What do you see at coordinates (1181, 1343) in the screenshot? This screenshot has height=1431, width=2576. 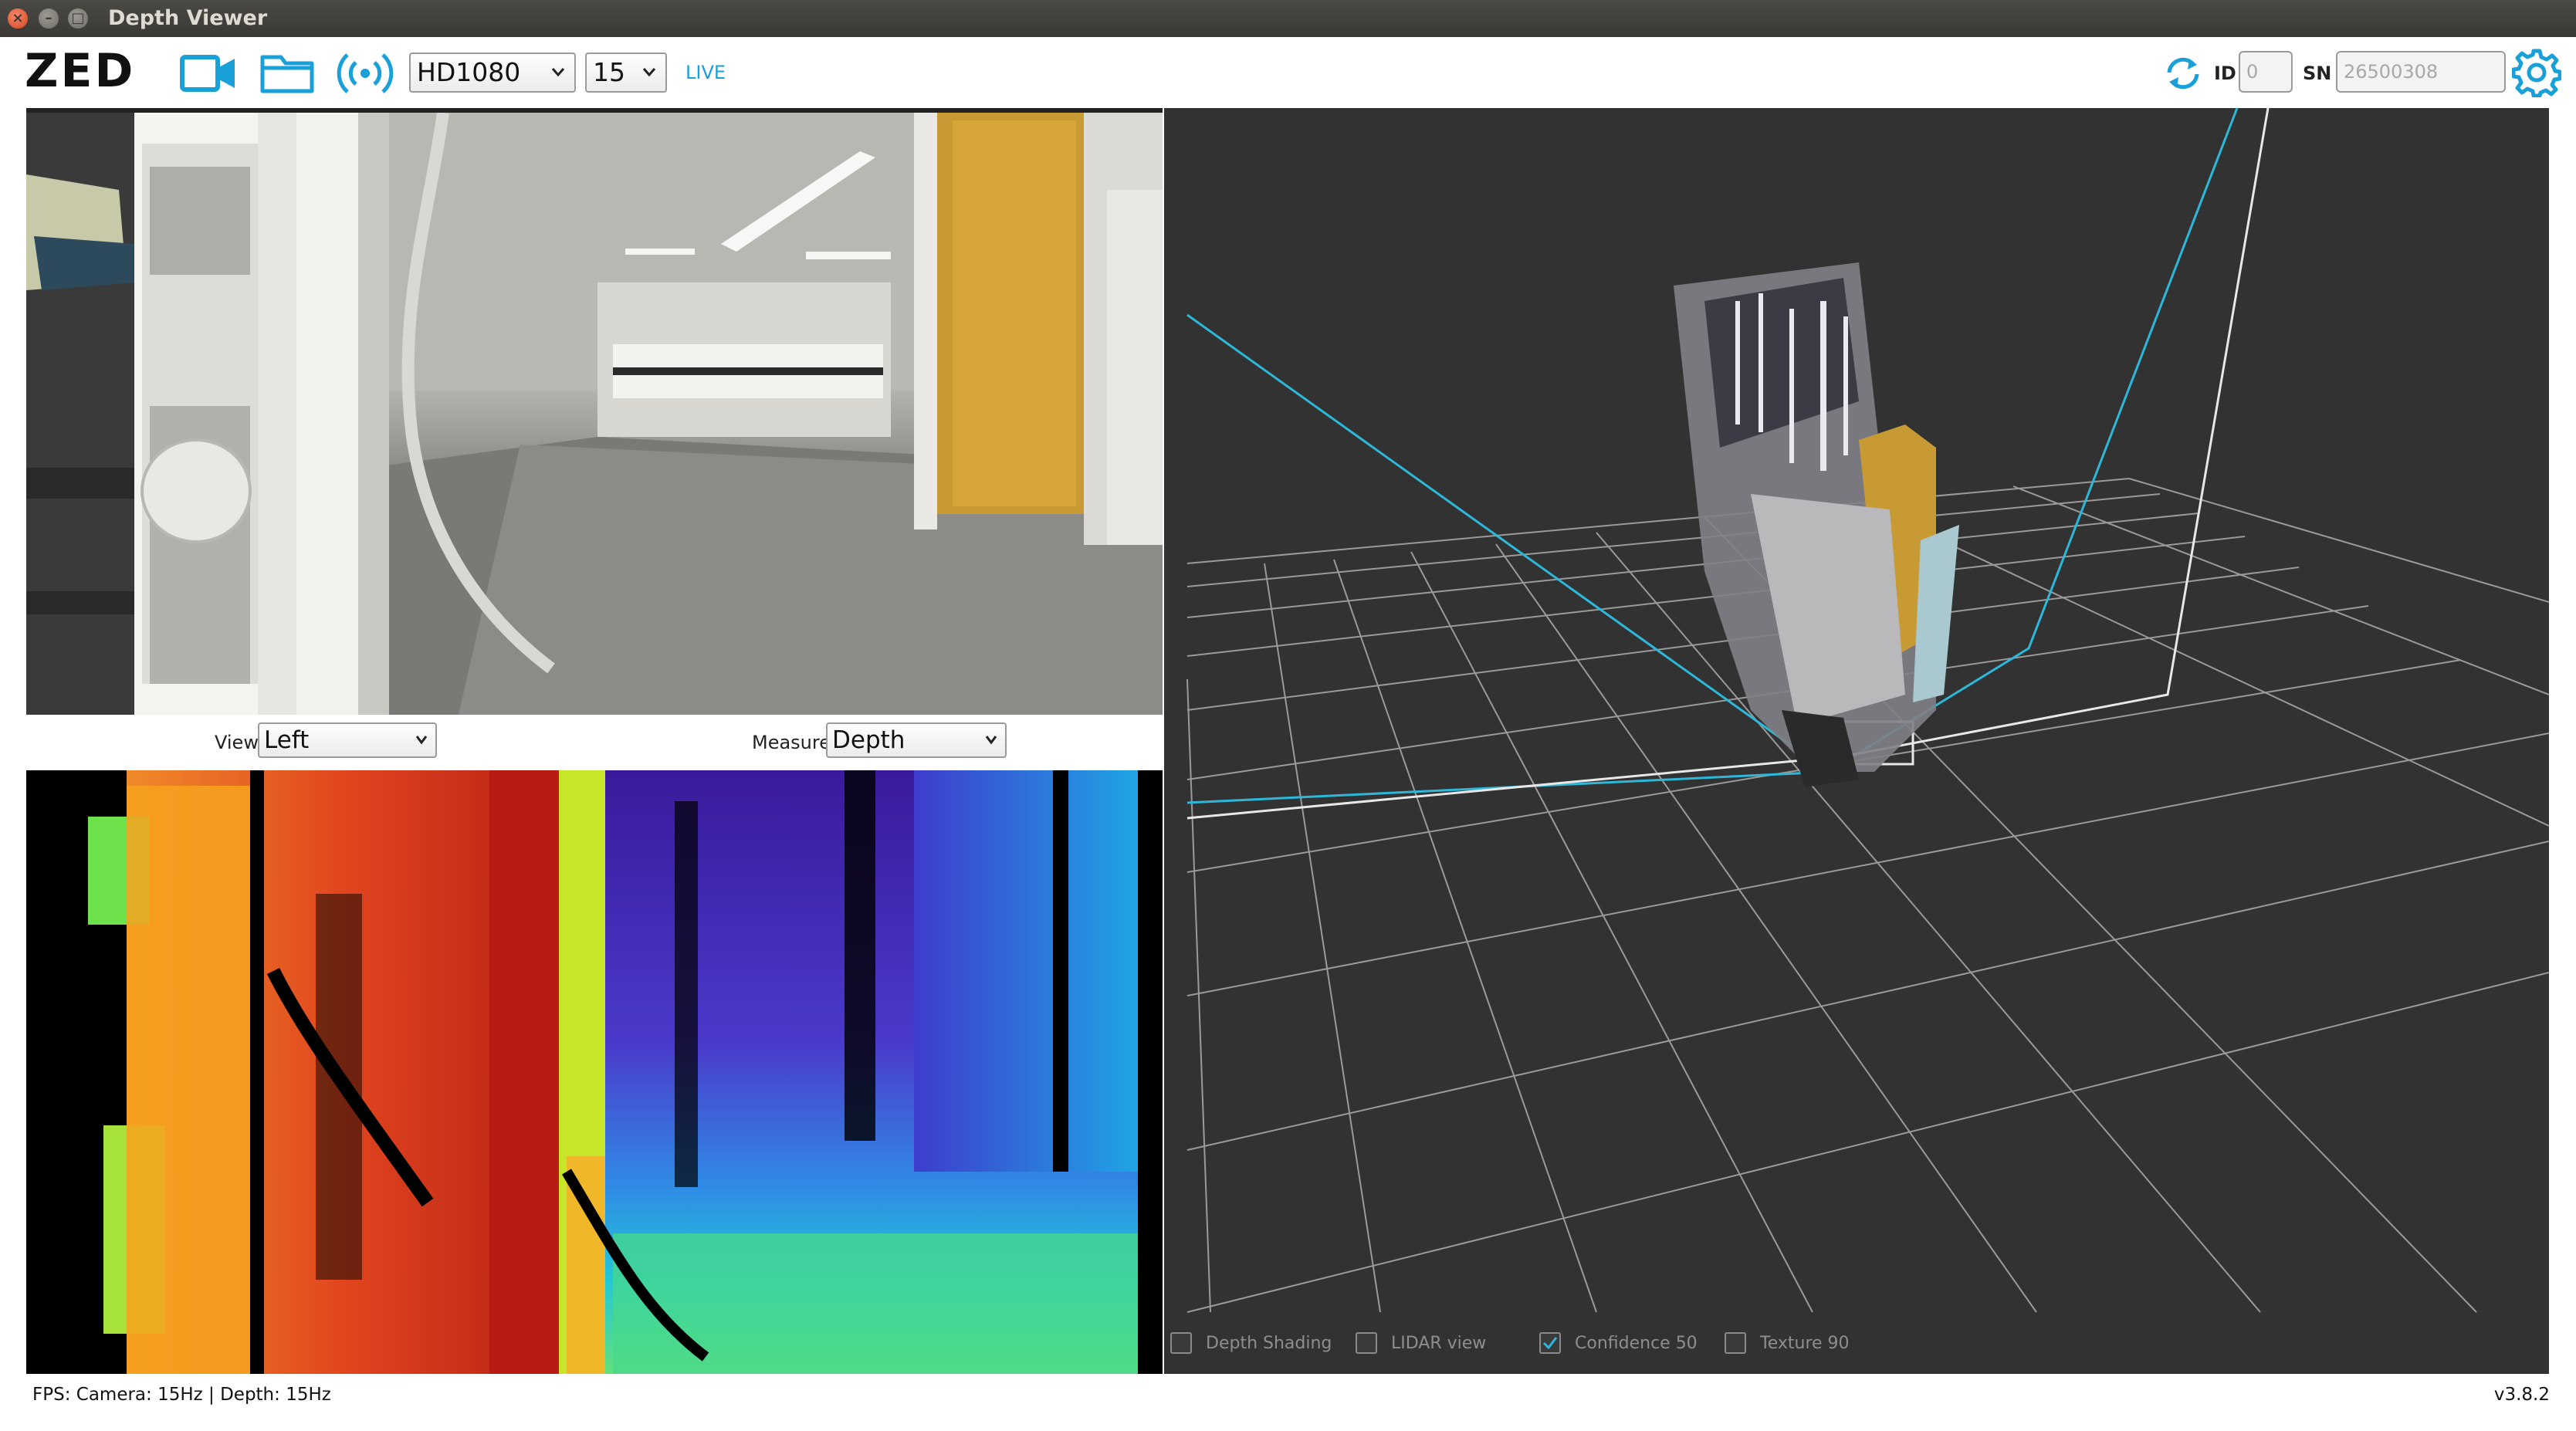 I see `depth-shading-checkbox` at bounding box center [1181, 1343].